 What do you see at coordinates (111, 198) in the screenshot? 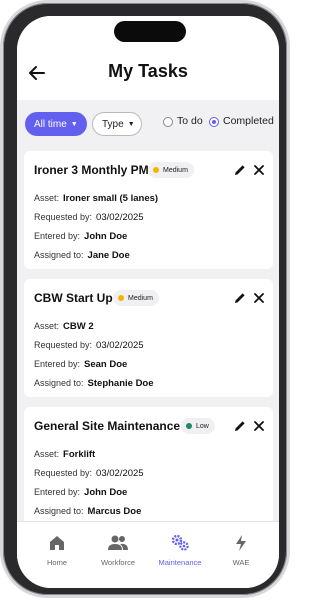
I see `asset-value: Ironer small (5 lanes)` at bounding box center [111, 198].